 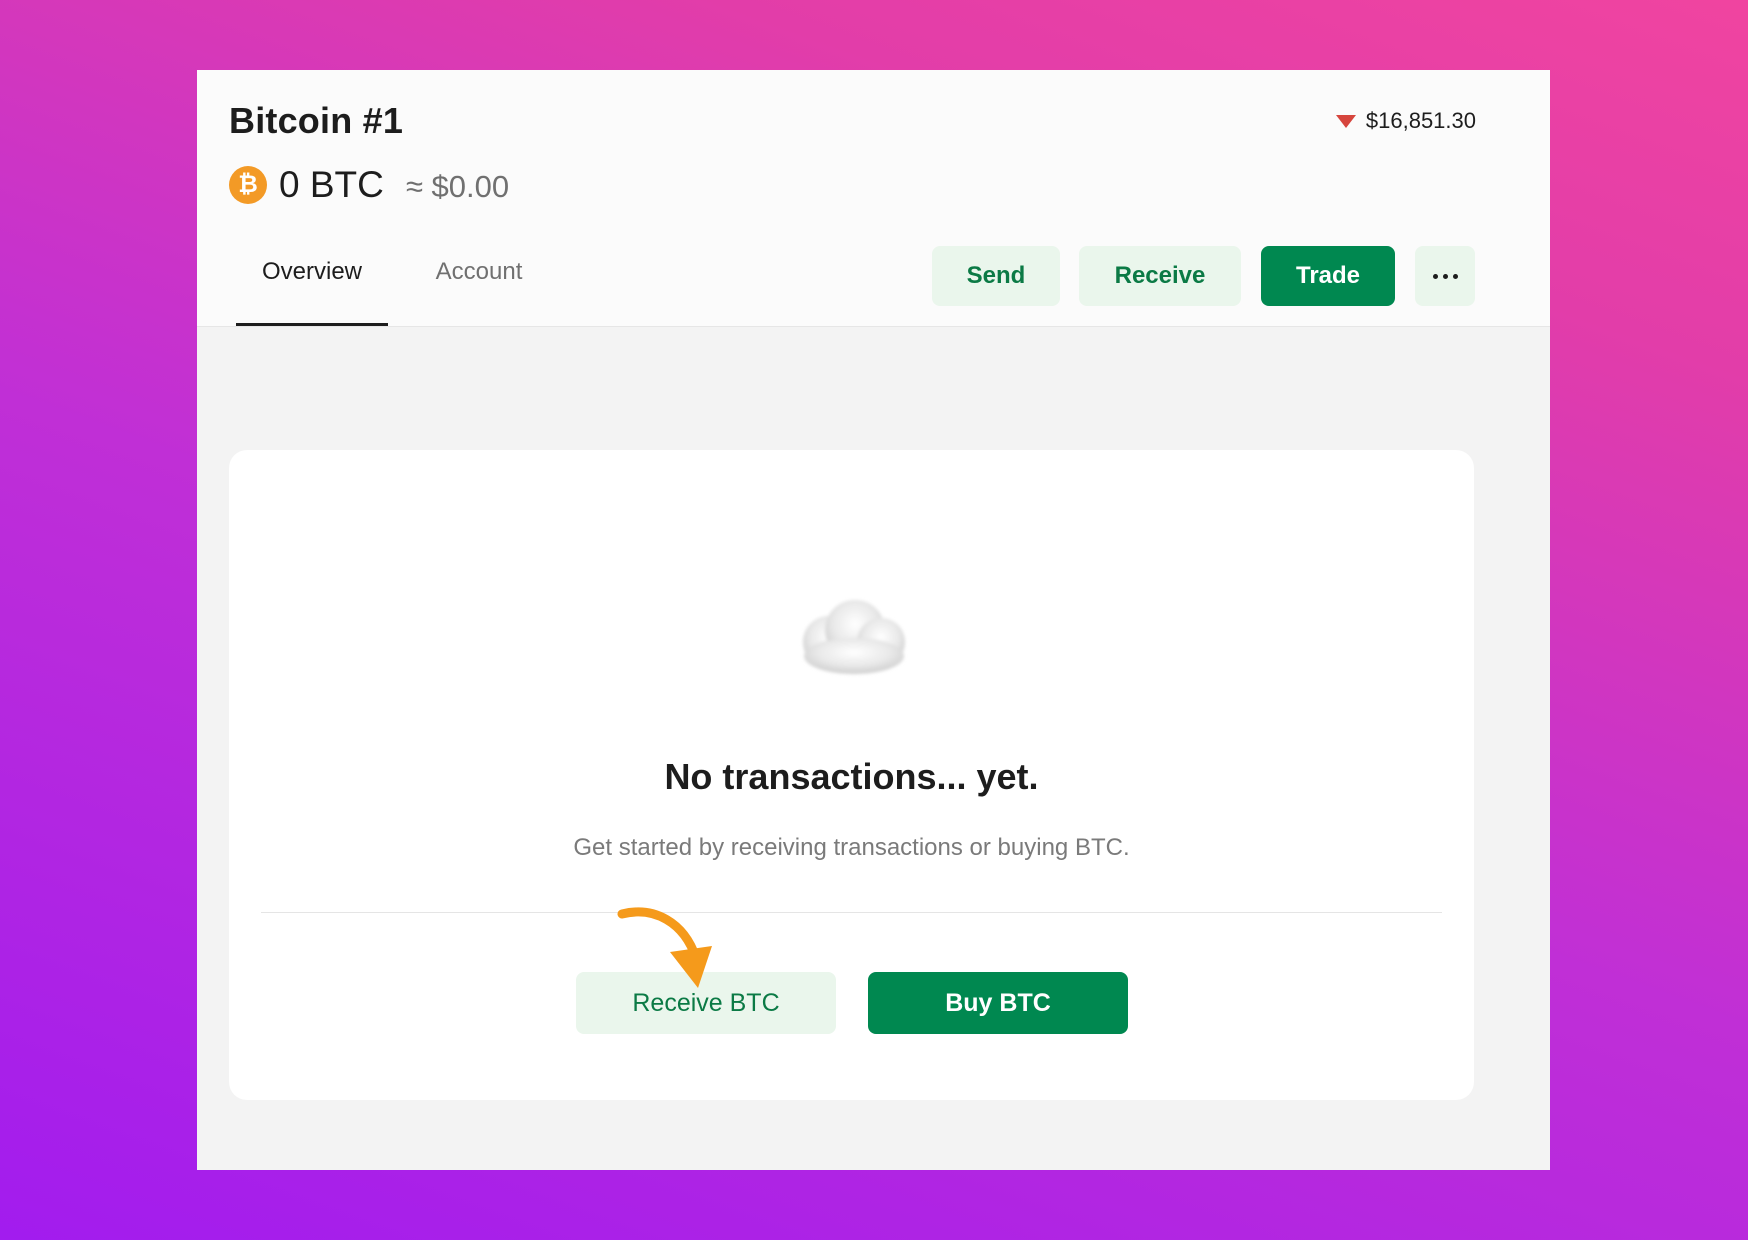 I want to click on tab-account: Account, so click(x=479, y=291).